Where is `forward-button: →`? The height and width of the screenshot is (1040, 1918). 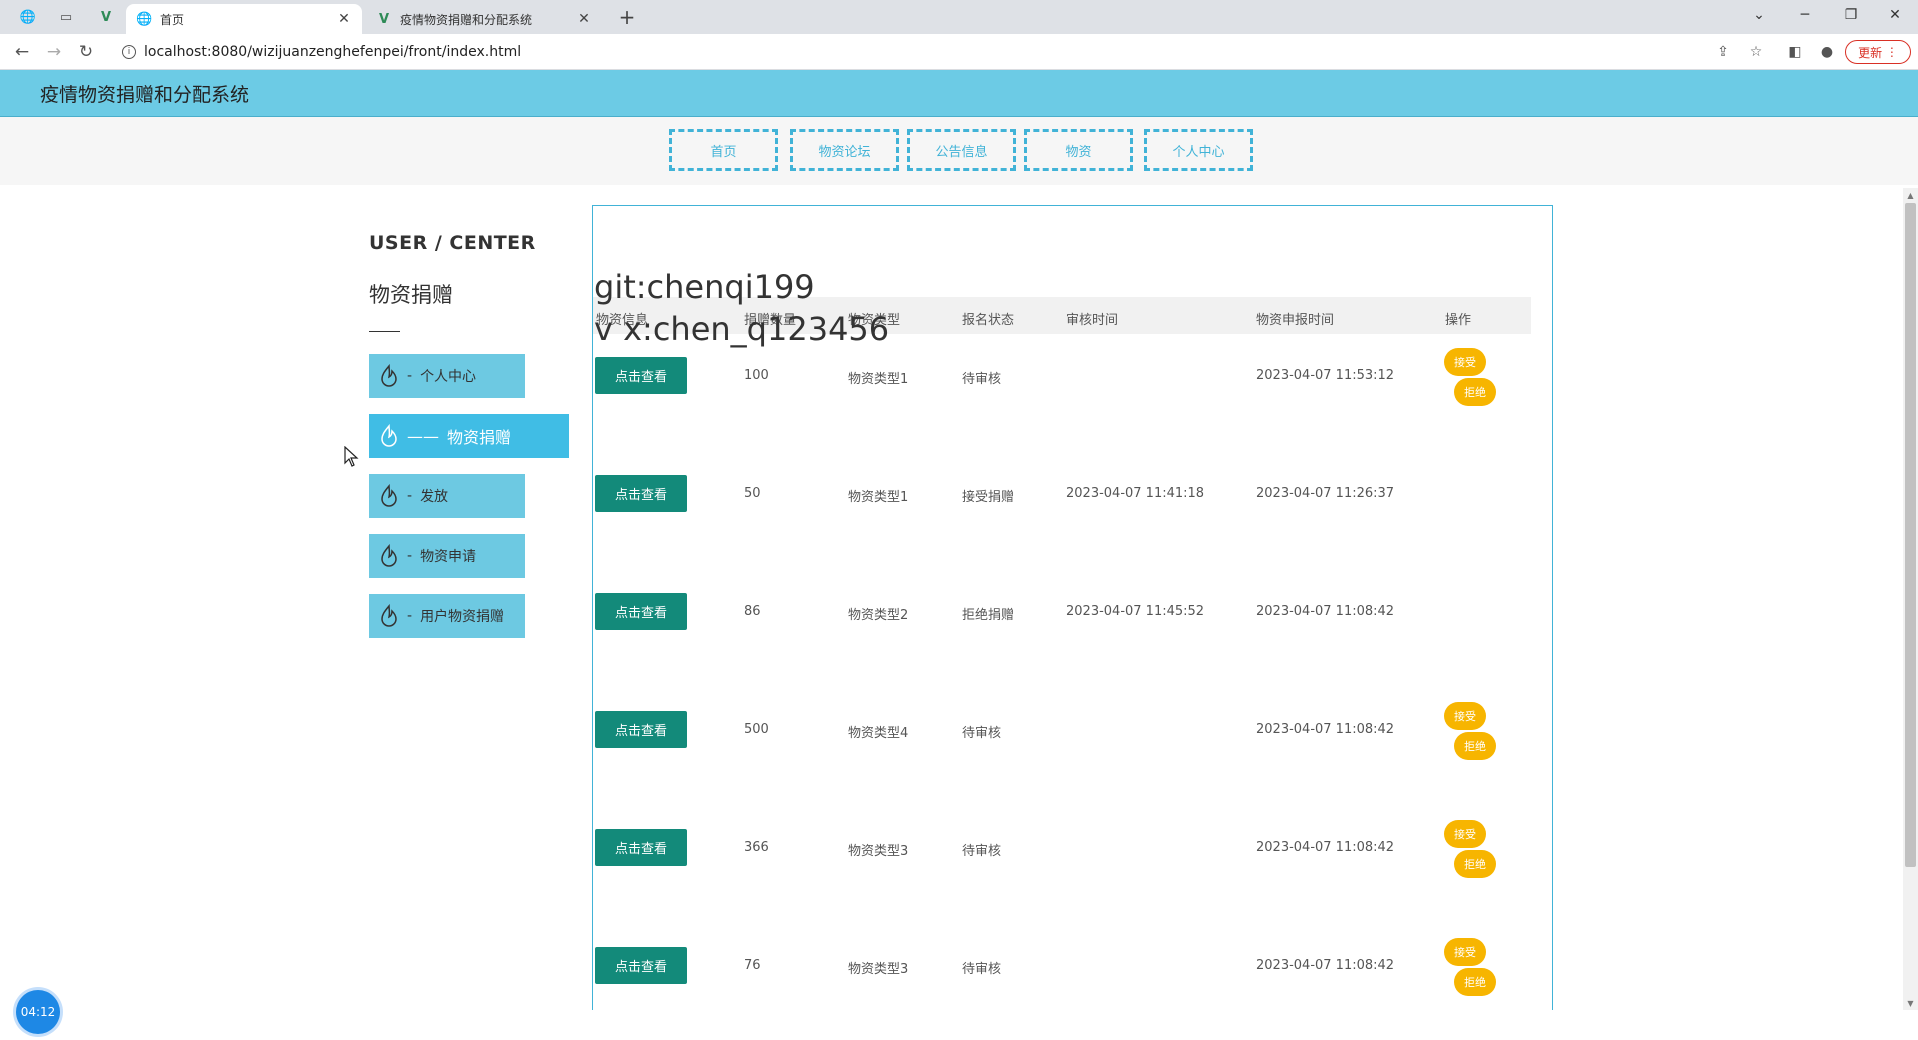 forward-button: → is located at coordinates (54, 52).